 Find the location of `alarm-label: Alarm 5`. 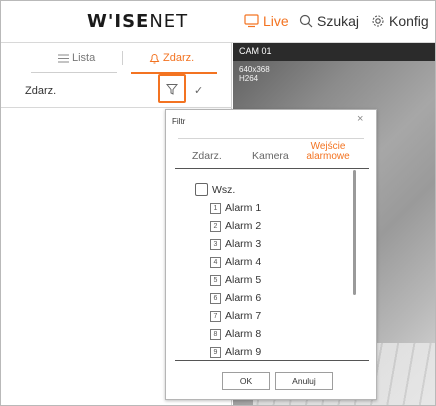

alarm-label: Alarm 5 is located at coordinates (243, 280).